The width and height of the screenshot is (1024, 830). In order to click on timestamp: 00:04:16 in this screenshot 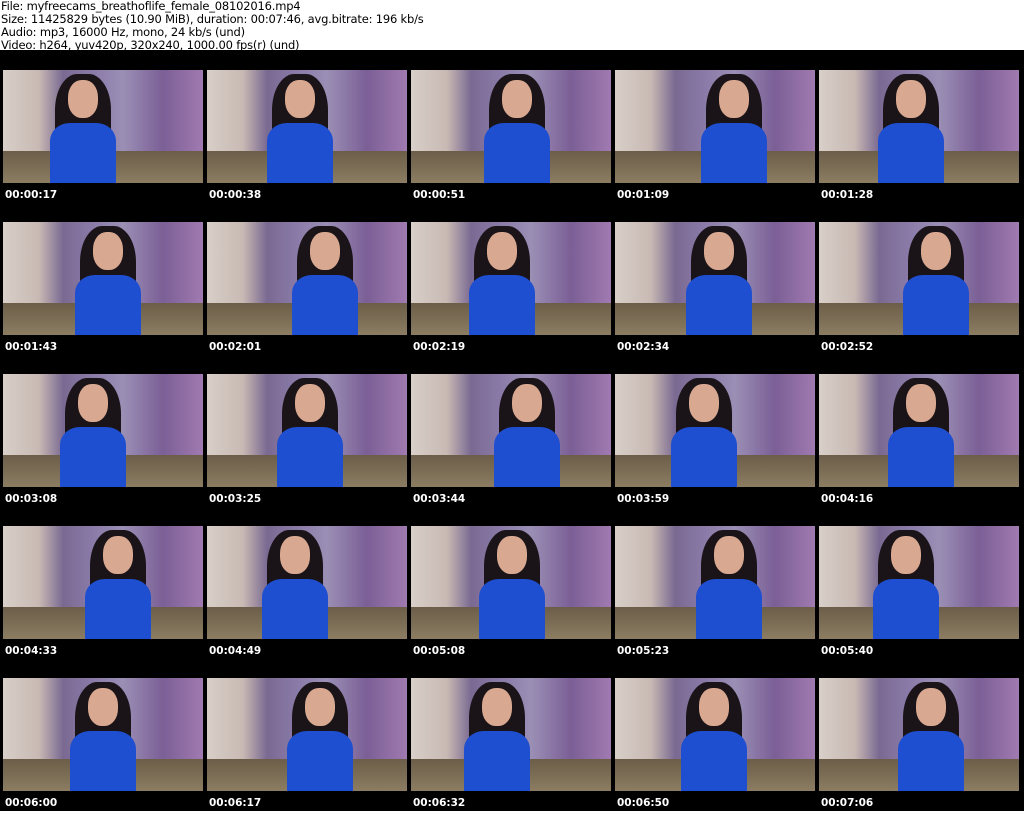, I will do `click(847, 499)`.